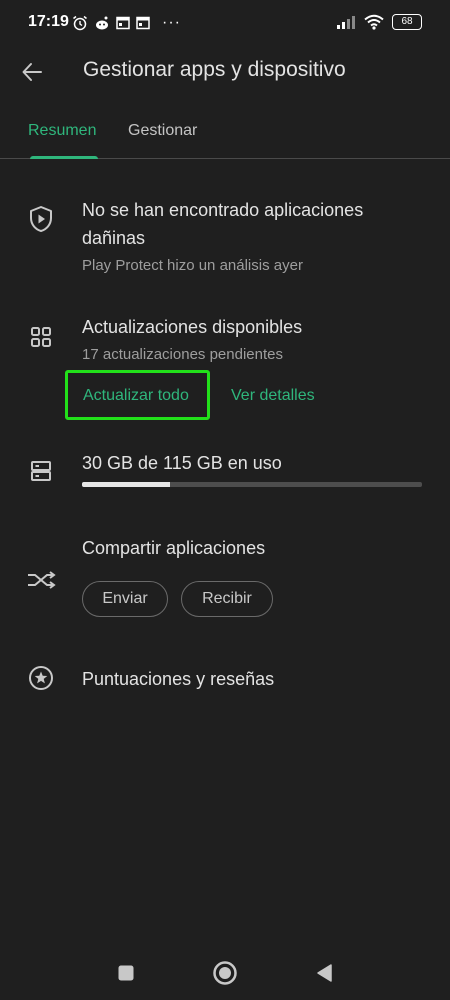 The image size is (450, 1000). Describe the element at coordinates (225, 24) in the screenshot. I see `status-bar: 17:19 ··· 68` at that location.